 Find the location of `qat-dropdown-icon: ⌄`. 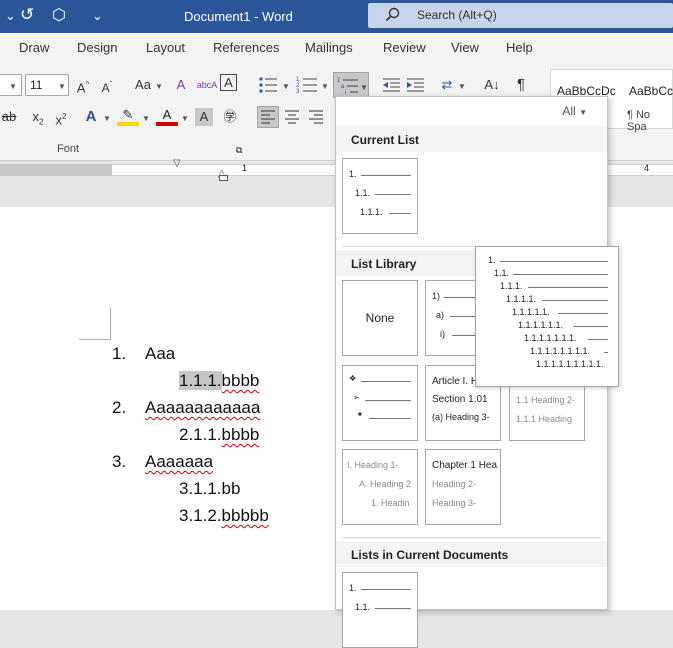

qat-dropdown-icon: ⌄ is located at coordinates (10, 16).